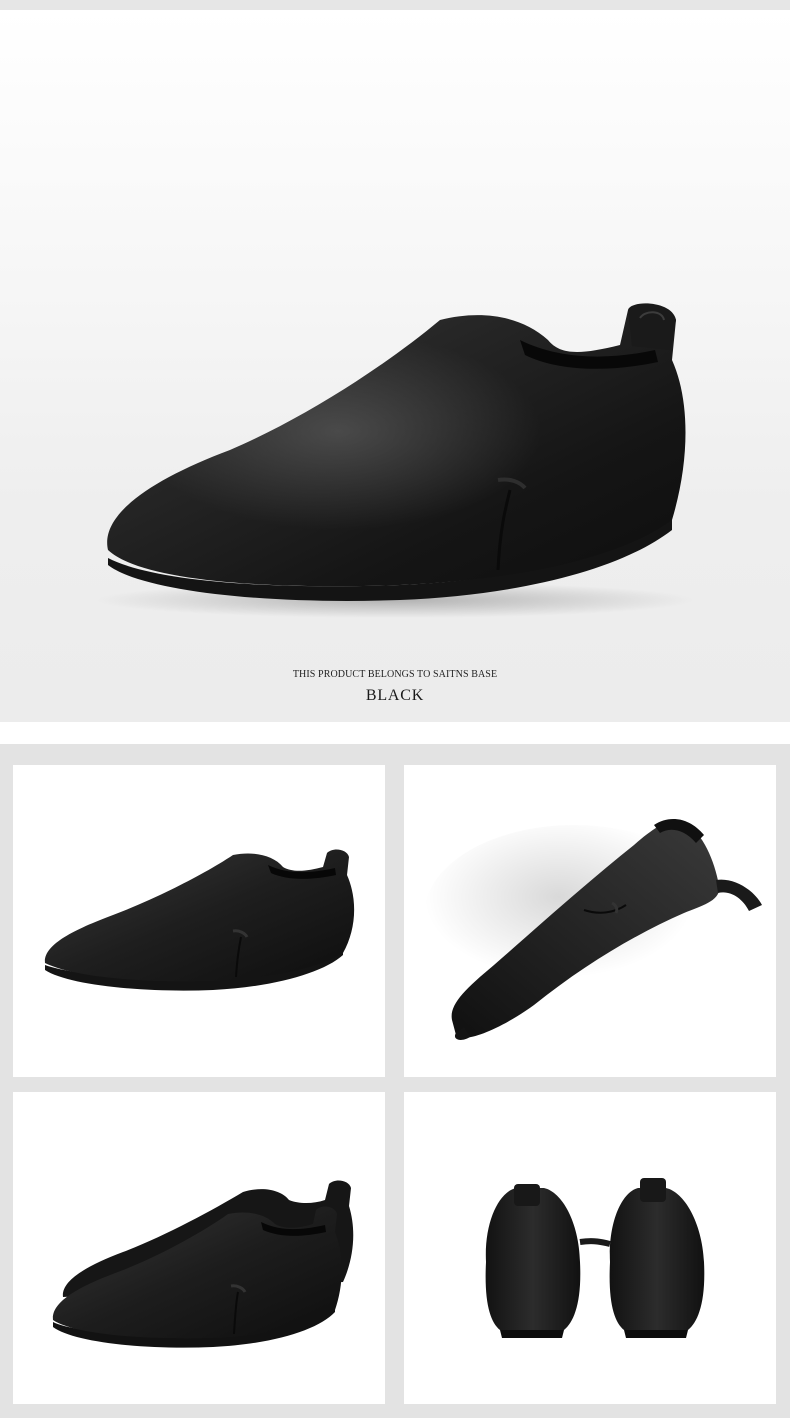 The image size is (790, 1418). I want to click on shoe-heel-view-image, so click(595, 1258).